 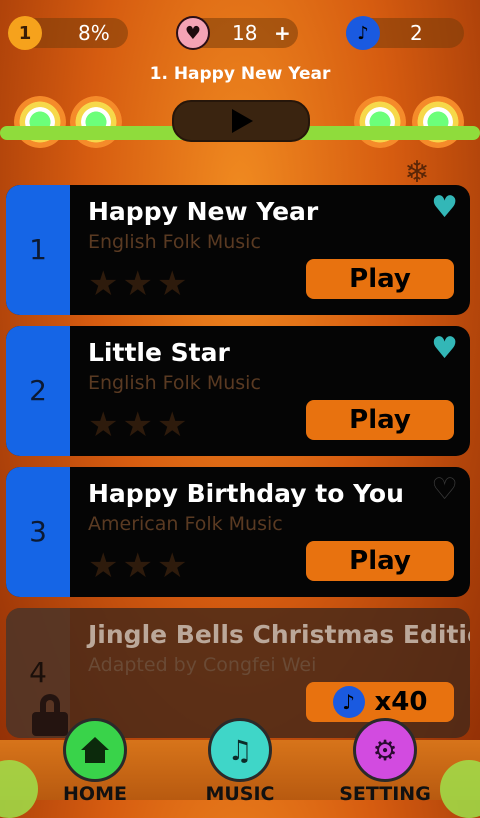 I want to click on gear-icon: ⚙, so click(x=385, y=750).